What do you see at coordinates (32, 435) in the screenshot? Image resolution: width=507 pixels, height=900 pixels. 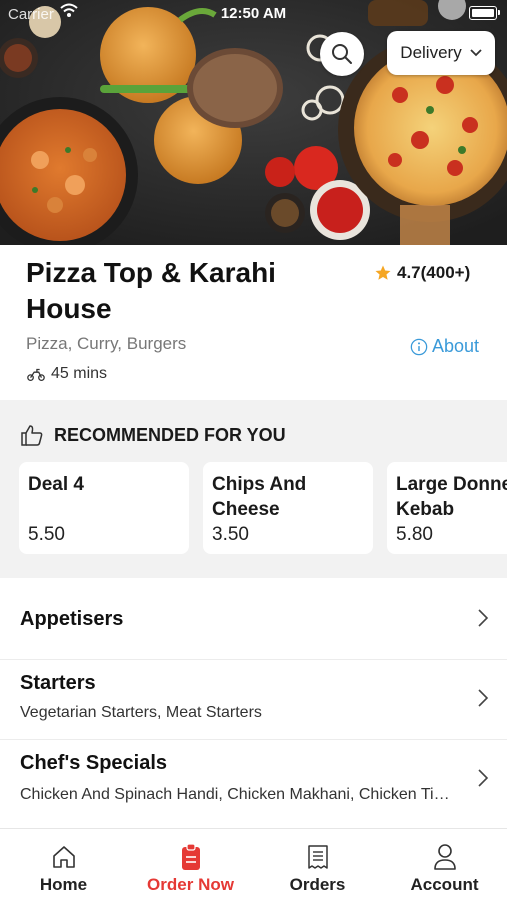 I see `thumbs-up-icon` at bounding box center [32, 435].